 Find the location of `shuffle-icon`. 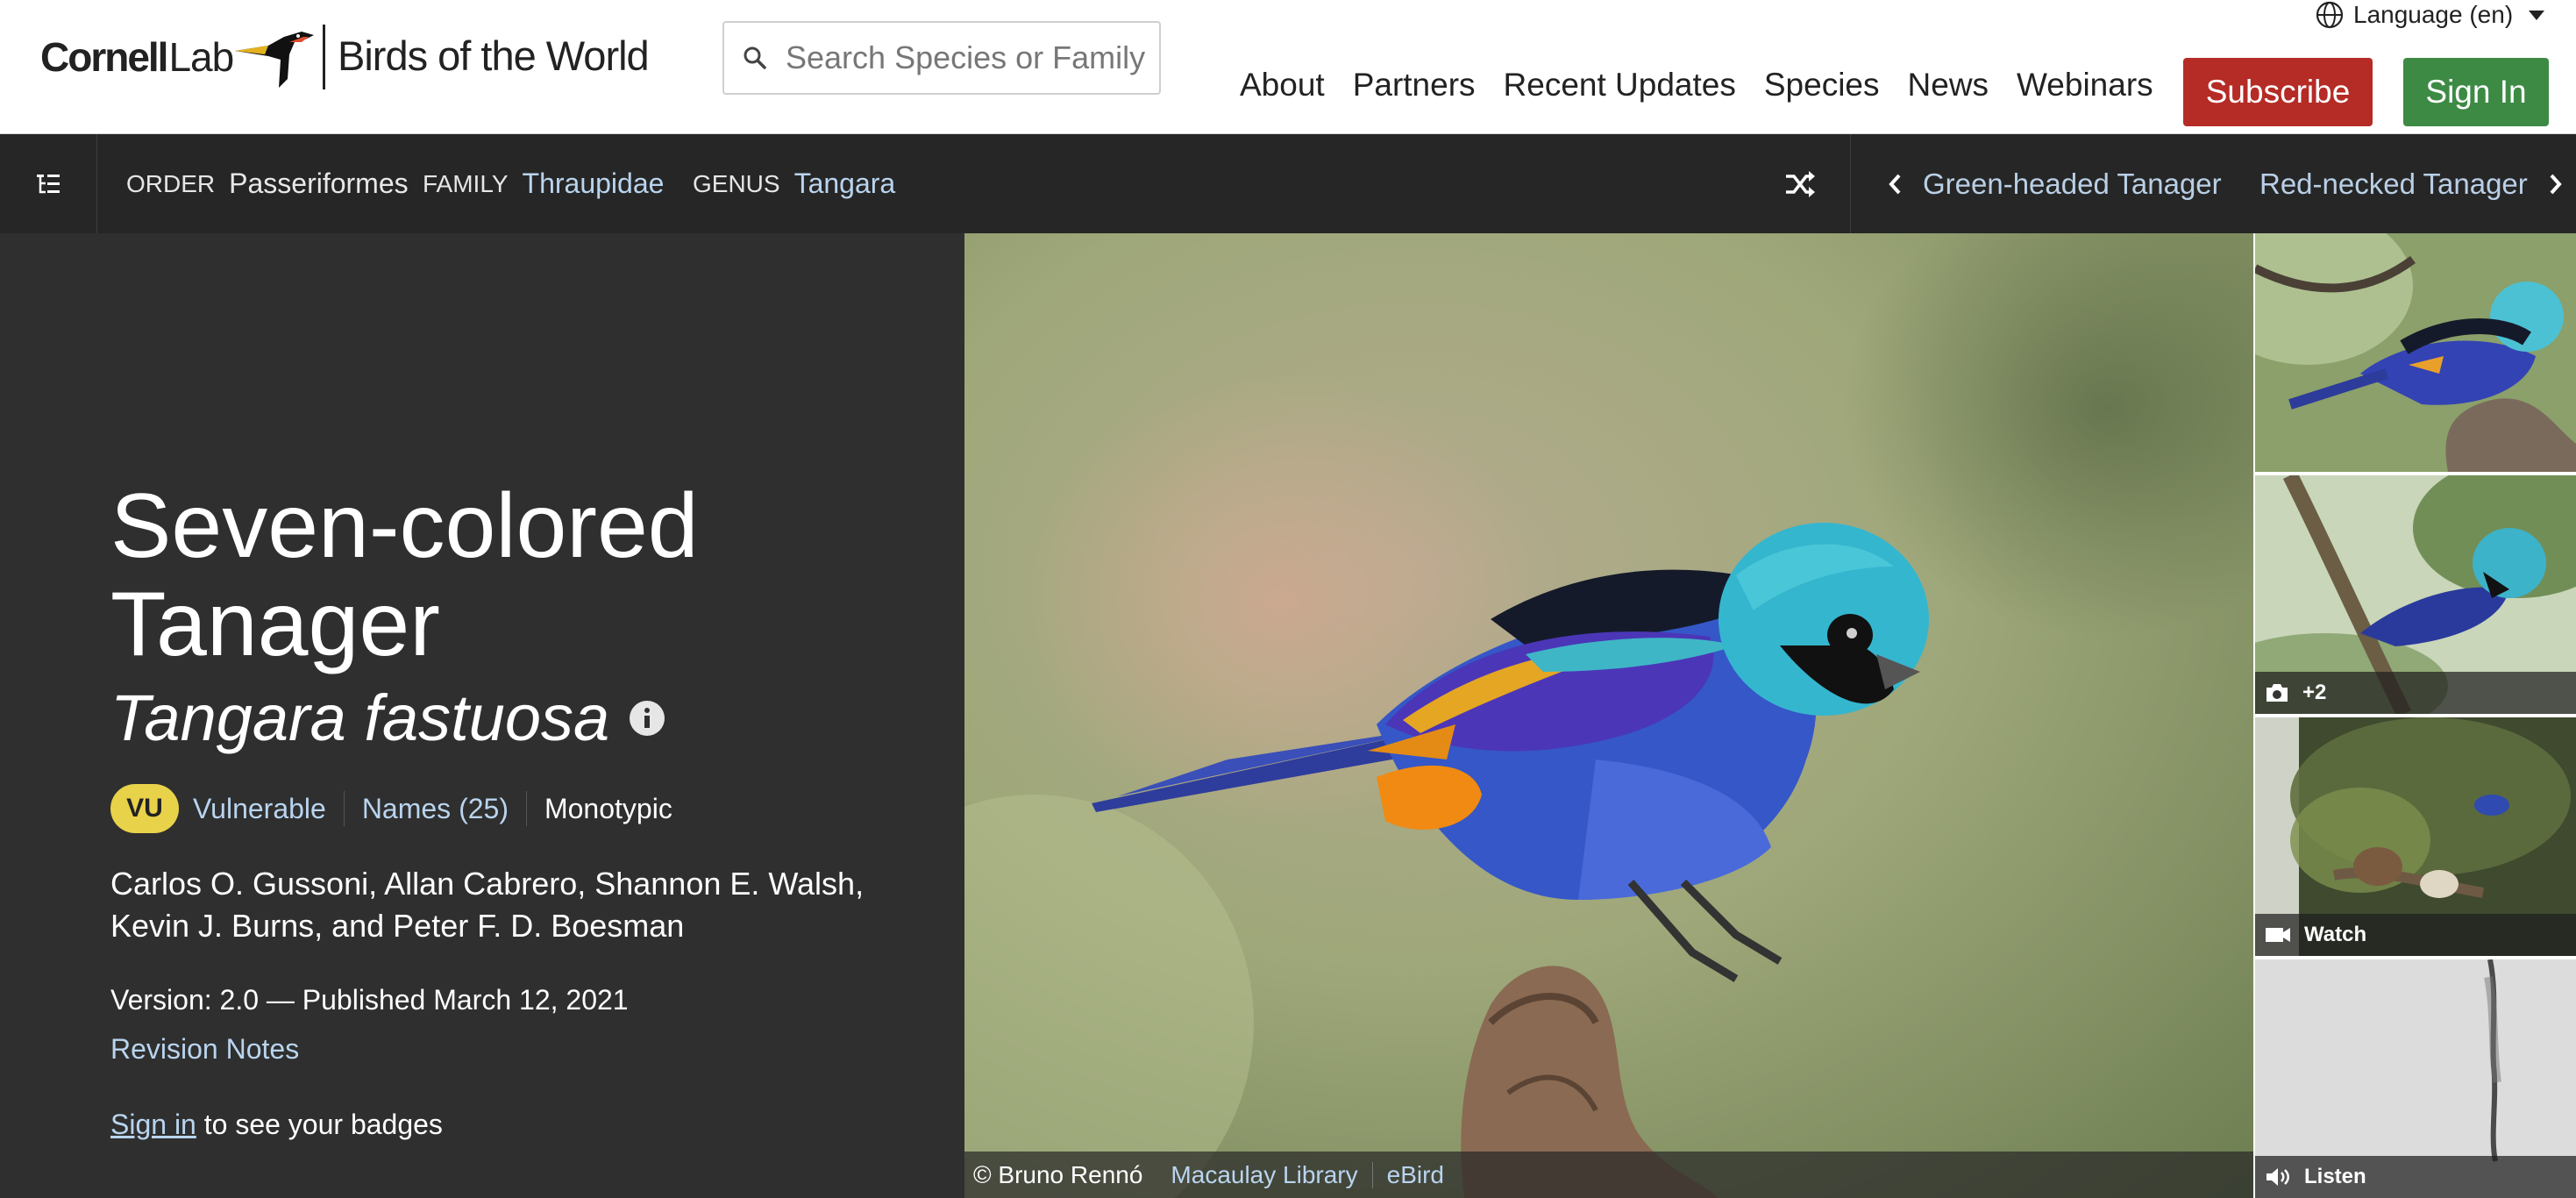

shuffle-icon is located at coordinates (1800, 184).